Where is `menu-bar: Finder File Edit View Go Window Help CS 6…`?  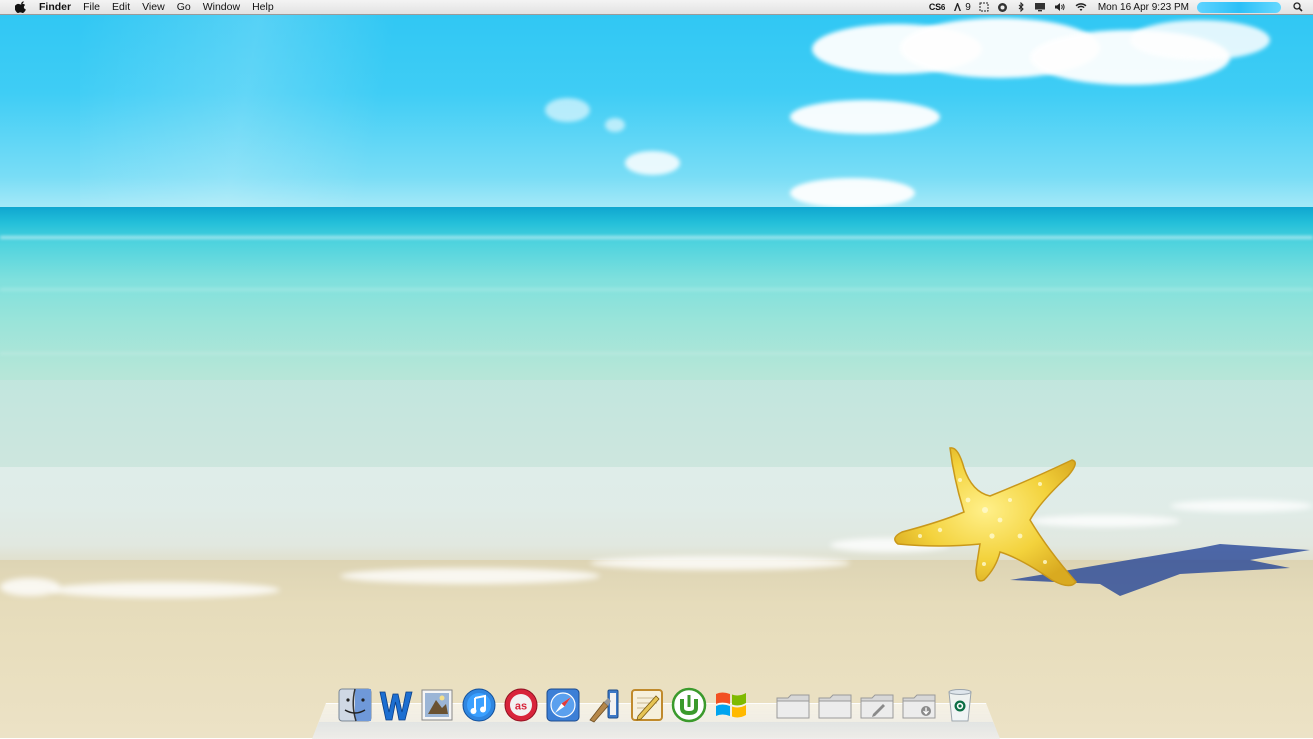 menu-bar: Finder File Edit View Go Window Help CS 6… is located at coordinates (656, 7).